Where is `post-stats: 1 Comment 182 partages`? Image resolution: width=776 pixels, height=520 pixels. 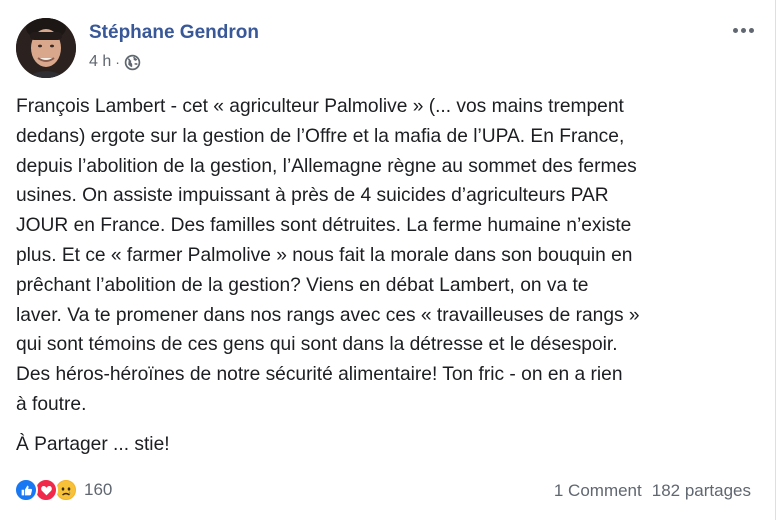
post-stats: 1 Comment 182 partages is located at coordinates (652, 491).